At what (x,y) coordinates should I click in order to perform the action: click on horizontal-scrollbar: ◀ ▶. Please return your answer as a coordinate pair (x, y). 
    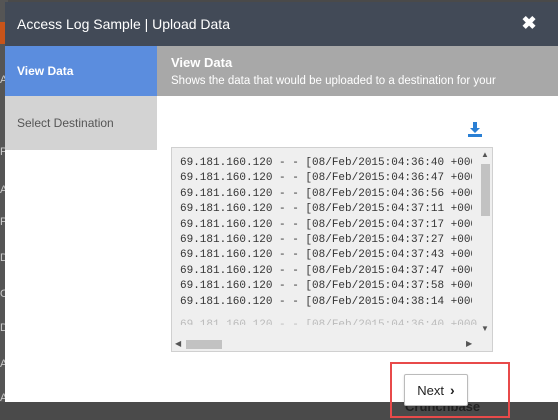
    Looking at the image, I should click on (326, 344).